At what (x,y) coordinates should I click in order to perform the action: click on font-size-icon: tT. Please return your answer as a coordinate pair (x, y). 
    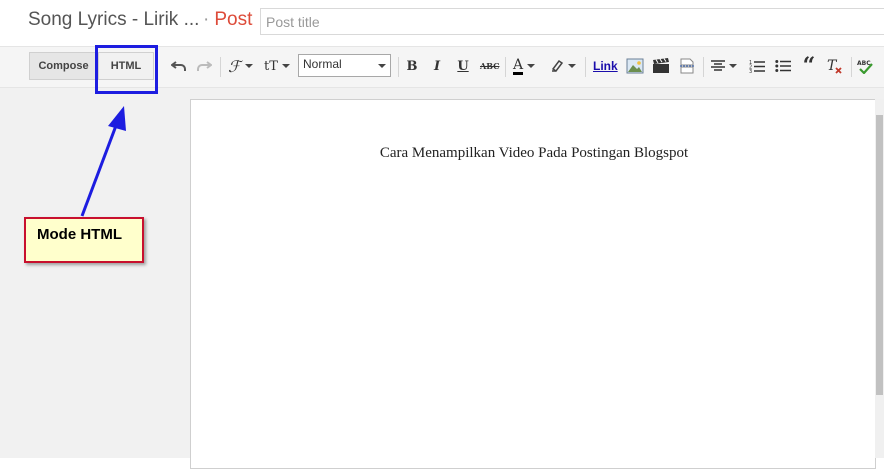
    Looking at the image, I should click on (271, 66).